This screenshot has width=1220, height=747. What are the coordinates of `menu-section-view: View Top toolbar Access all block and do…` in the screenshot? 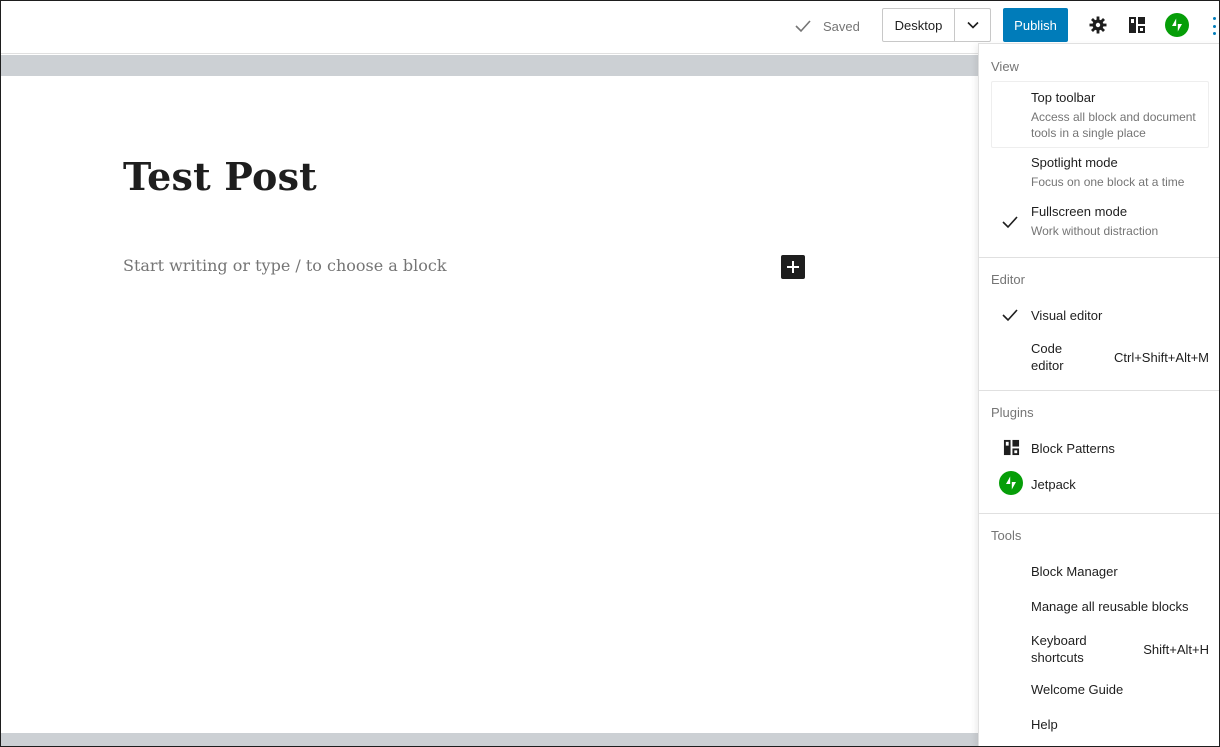 It's located at (1099, 151).